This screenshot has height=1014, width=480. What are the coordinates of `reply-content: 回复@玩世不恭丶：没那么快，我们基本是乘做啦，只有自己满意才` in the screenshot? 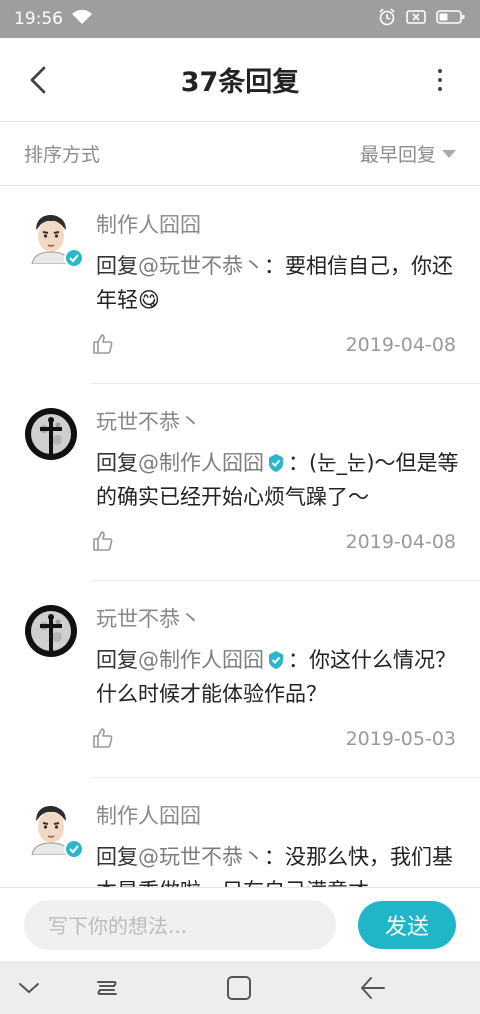 It's located at (279, 863).